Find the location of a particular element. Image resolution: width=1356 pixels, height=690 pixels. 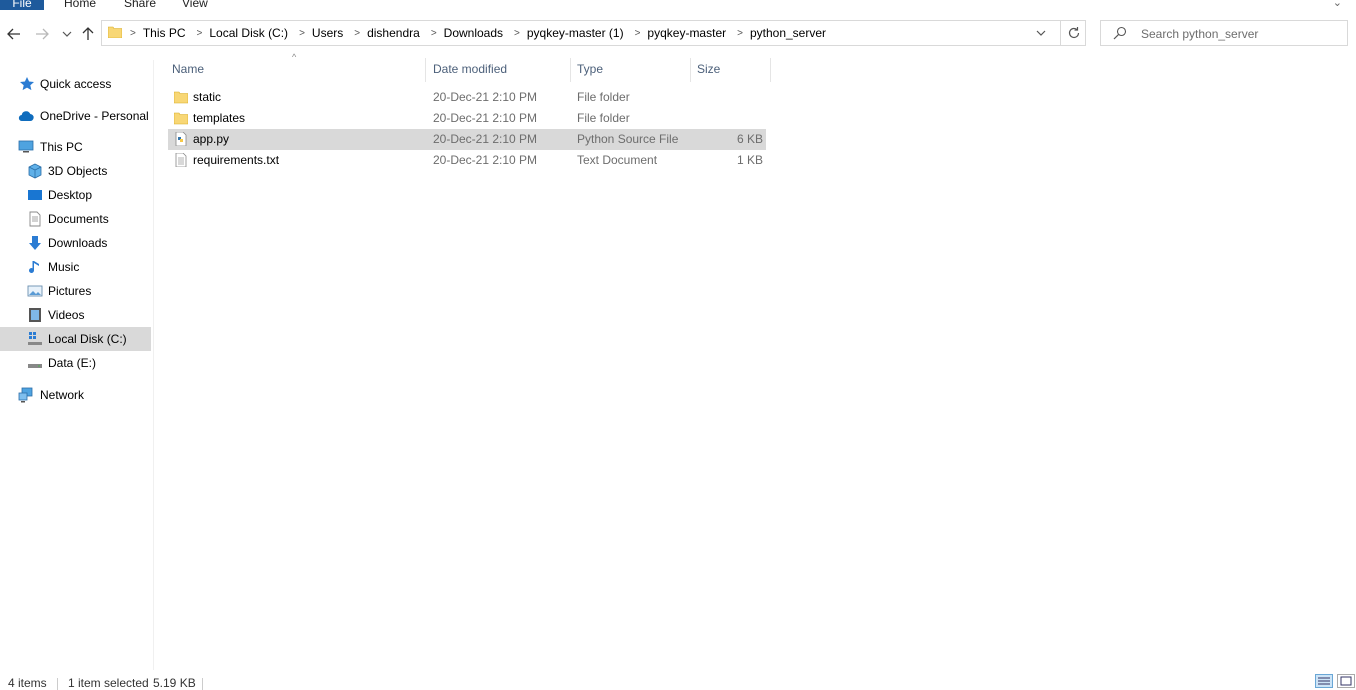

sidebar-item-music: Music is located at coordinates (75, 267).